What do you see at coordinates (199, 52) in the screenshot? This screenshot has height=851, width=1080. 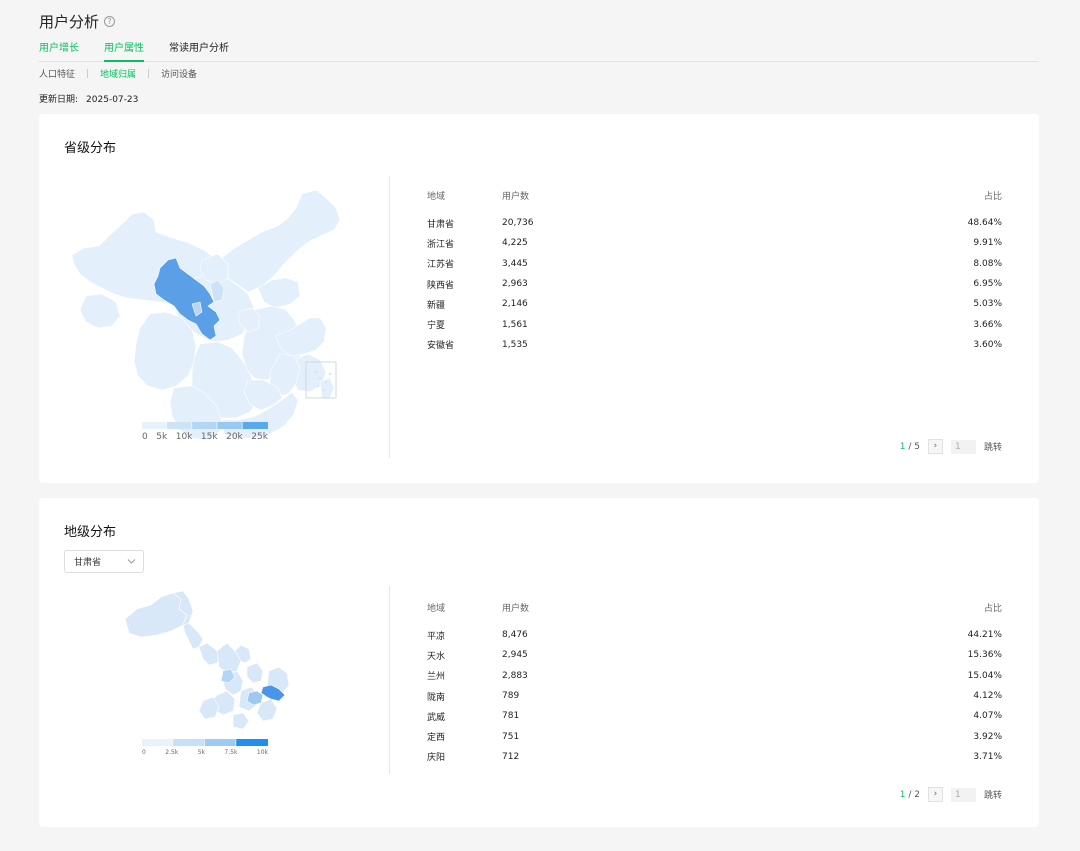 I see `tab-frequent-reader-analysis: 常读用户分析` at bounding box center [199, 52].